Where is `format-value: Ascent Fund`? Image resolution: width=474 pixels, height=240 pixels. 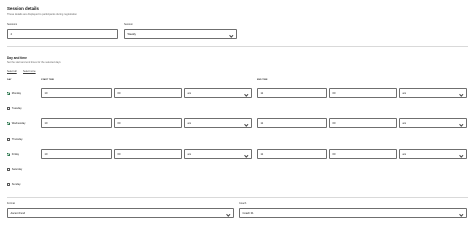 format-value: Ascent Fund is located at coordinates (18, 213).